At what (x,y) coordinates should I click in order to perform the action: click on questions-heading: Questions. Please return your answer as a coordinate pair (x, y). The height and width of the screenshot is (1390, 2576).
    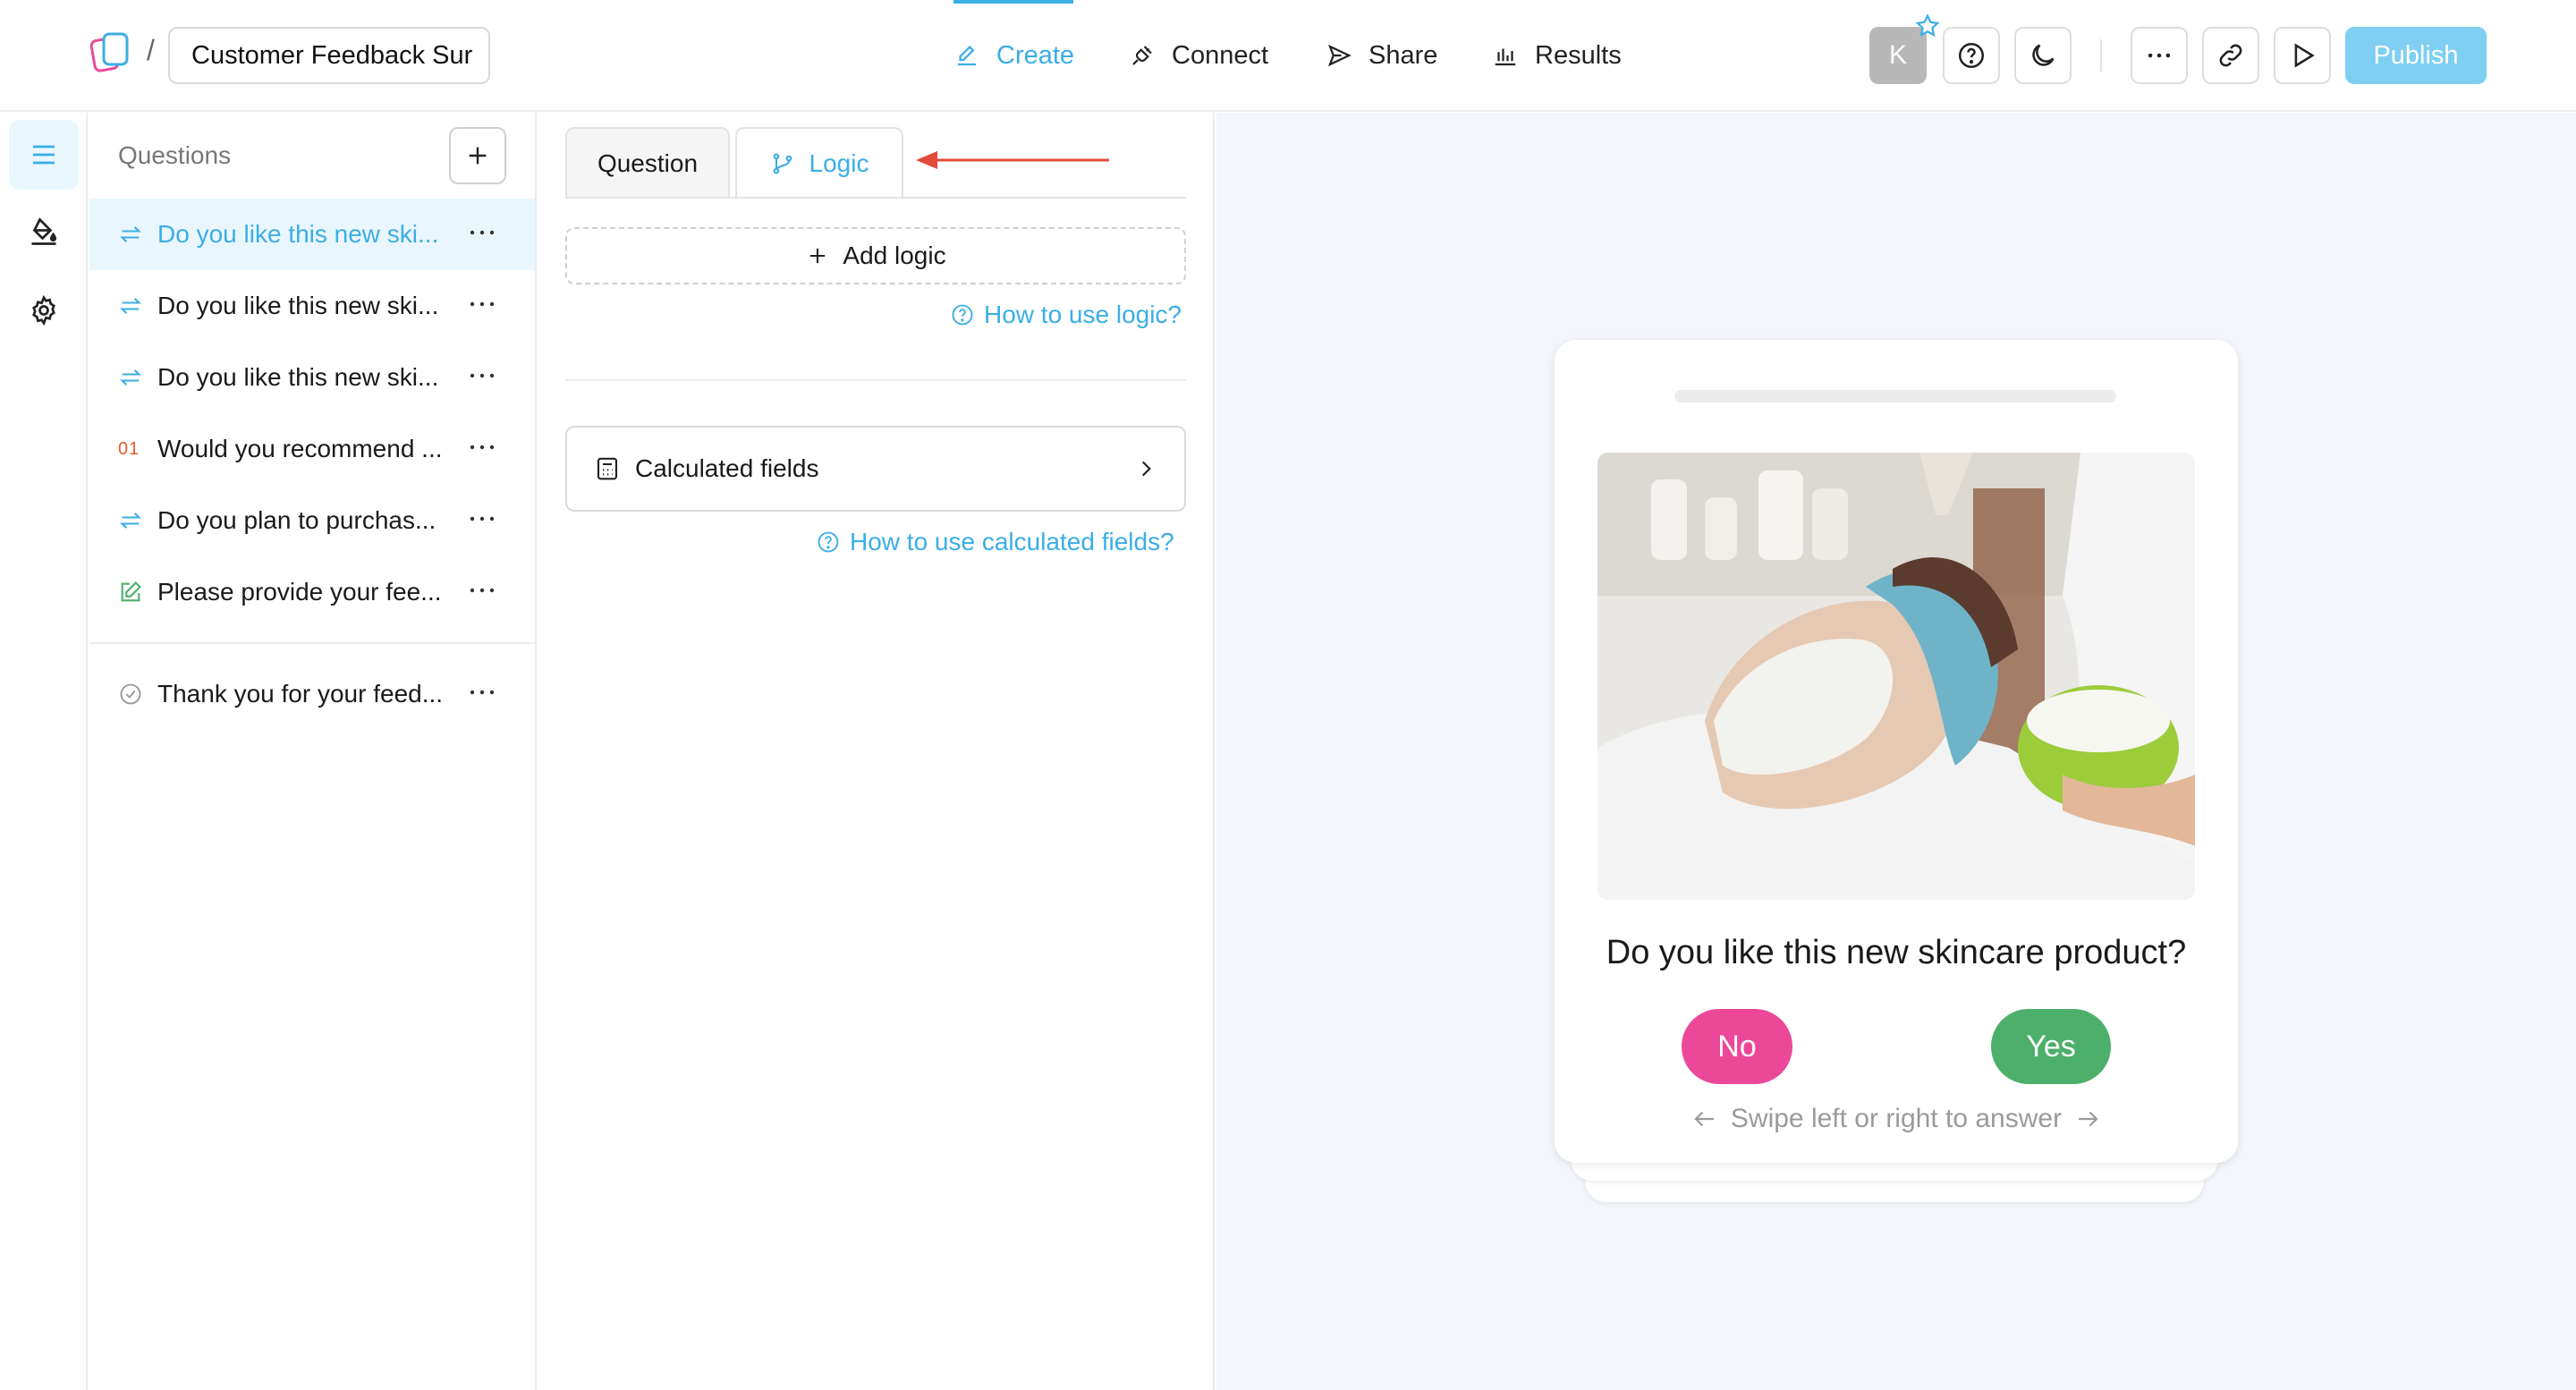
    Looking at the image, I should click on (175, 155).